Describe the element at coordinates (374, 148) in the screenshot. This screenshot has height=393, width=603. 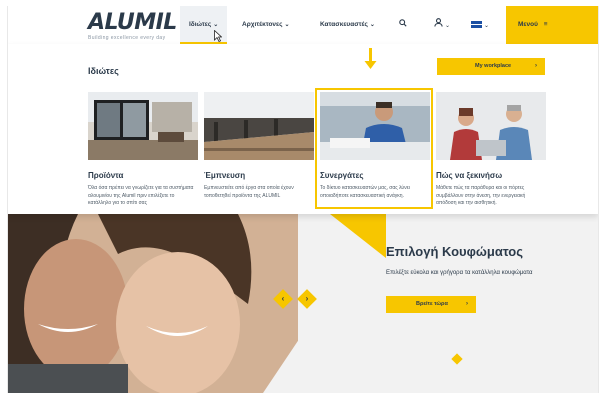
I see `highlight-frame` at that location.